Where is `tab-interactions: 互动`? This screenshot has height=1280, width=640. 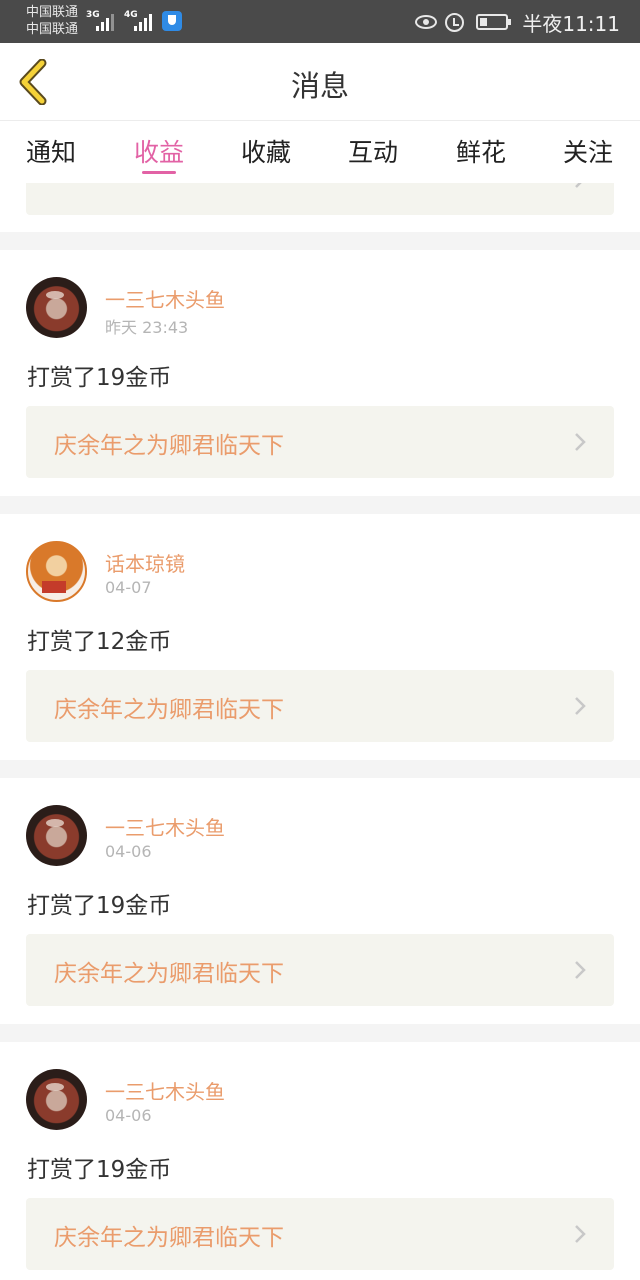
tab-interactions: 互动 is located at coordinates (373, 151).